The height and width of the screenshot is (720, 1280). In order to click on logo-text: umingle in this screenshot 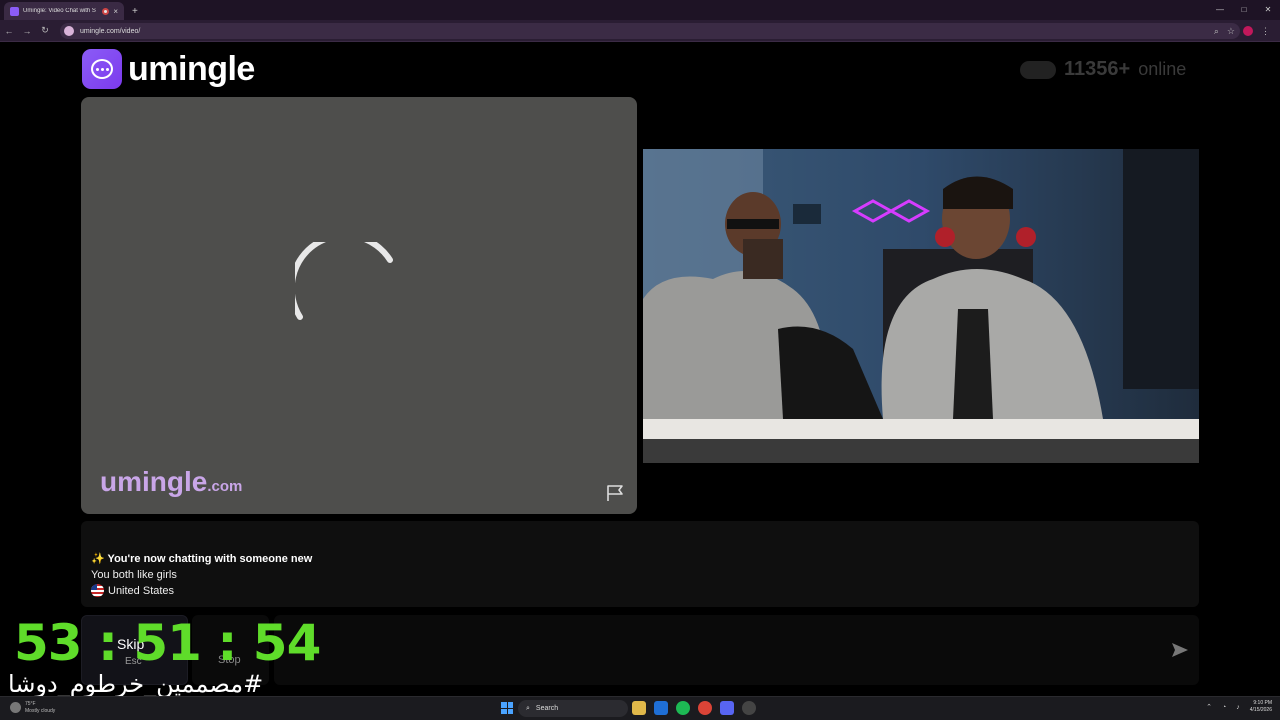, I will do `click(191, 68)`.